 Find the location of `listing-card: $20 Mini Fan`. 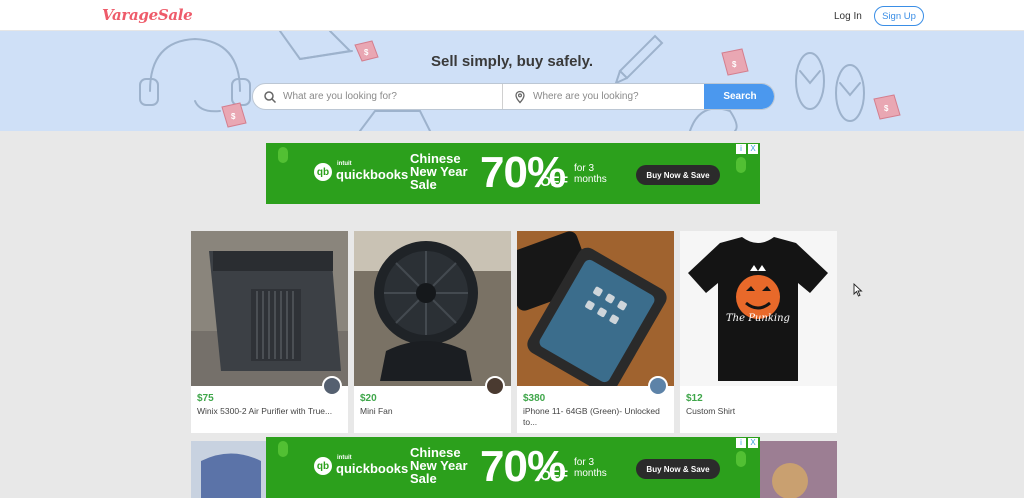

listing-card: $20 Mini Fan is located at coordinates (432, 332).